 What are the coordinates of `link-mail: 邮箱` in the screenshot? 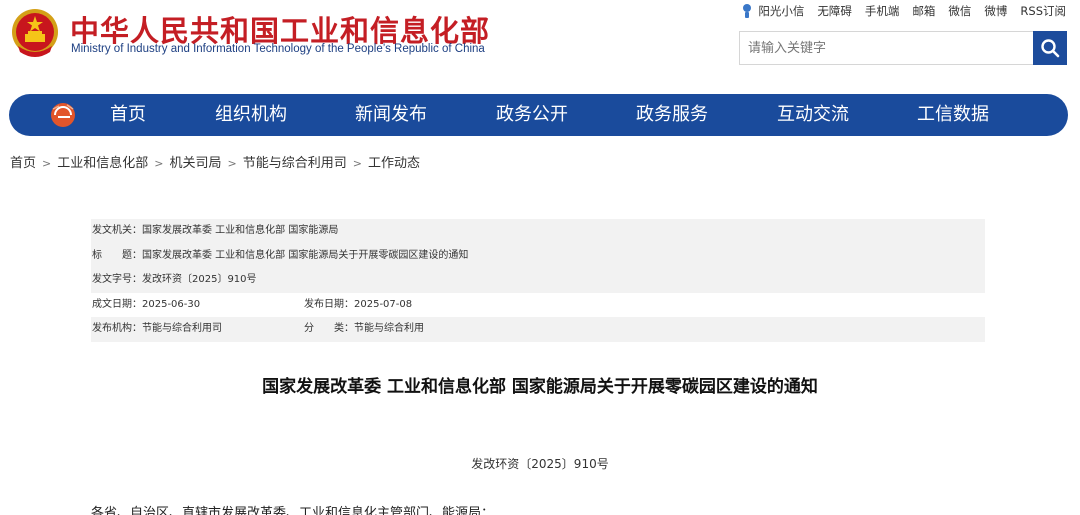 It's located at (923, 11).